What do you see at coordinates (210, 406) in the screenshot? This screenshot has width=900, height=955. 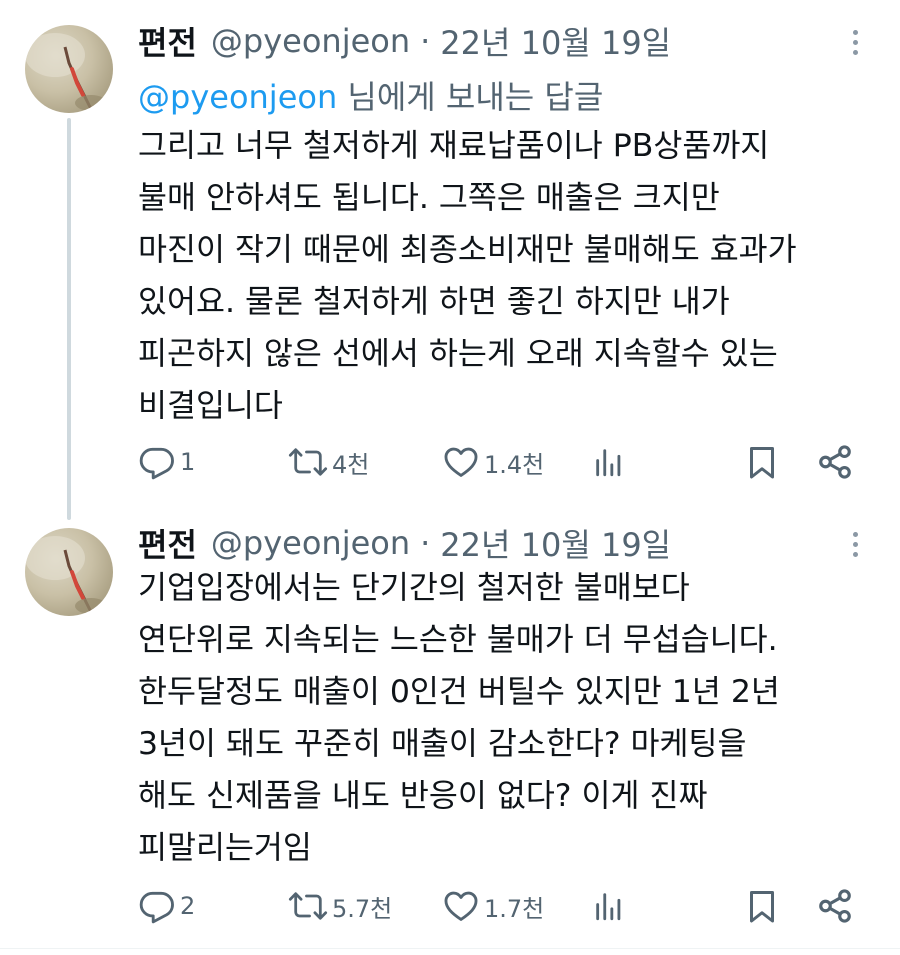 I see `tweet-text-line: 비결입니다` at bounding box center [210, 406].